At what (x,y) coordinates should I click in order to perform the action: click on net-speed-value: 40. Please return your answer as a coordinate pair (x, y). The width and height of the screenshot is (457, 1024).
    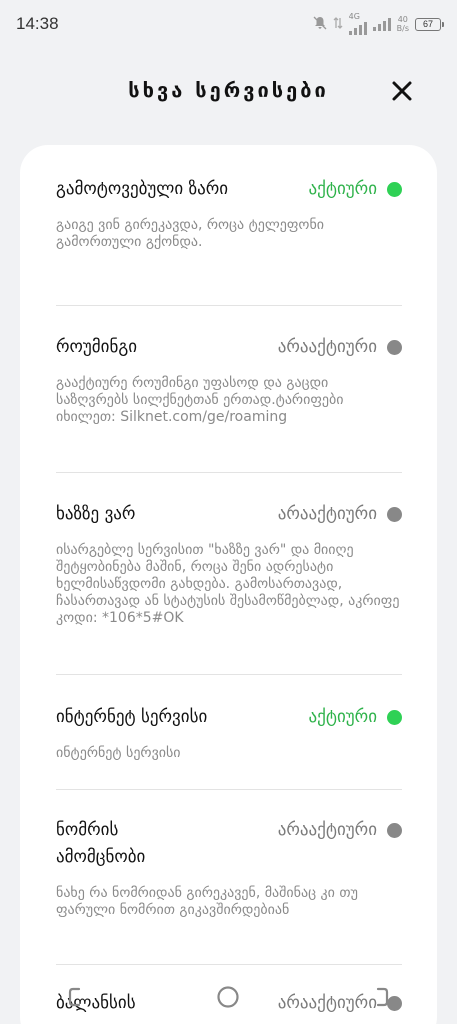
    Looking at the image, I should click on (402, 19).